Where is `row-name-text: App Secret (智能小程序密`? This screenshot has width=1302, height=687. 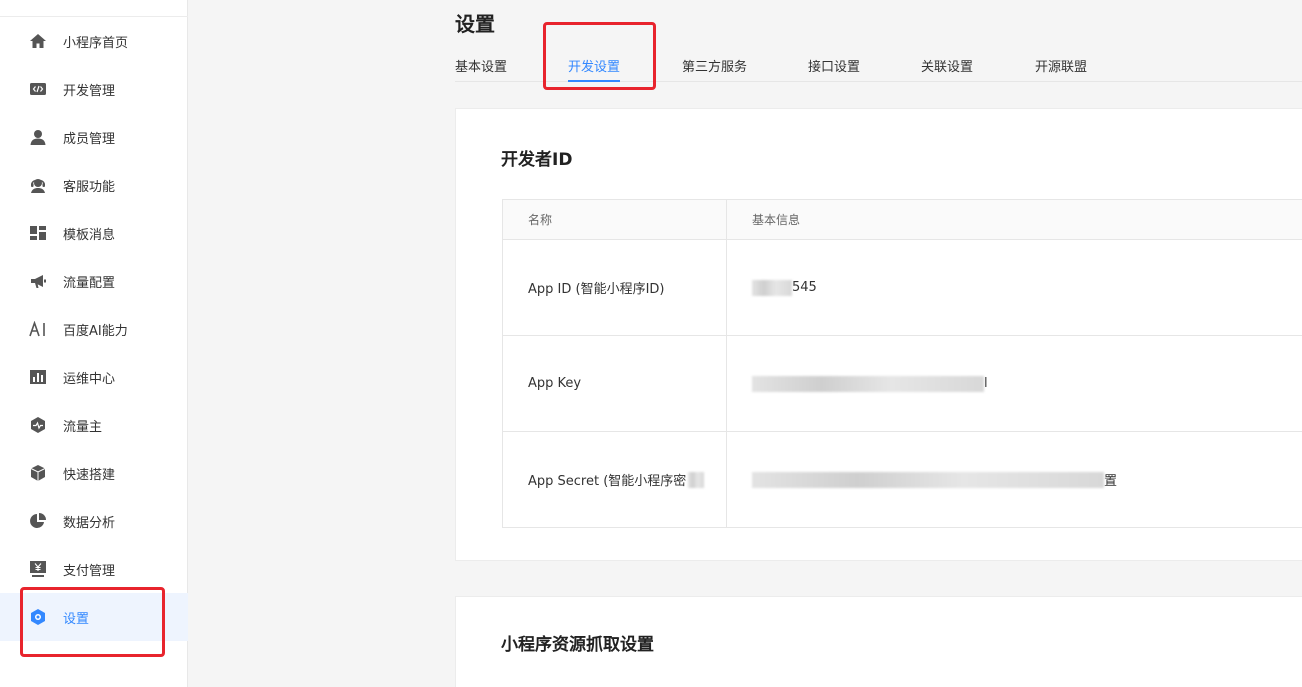 row-name-text: App Secret (智能小程序密 is located at coordinates (607, 481).